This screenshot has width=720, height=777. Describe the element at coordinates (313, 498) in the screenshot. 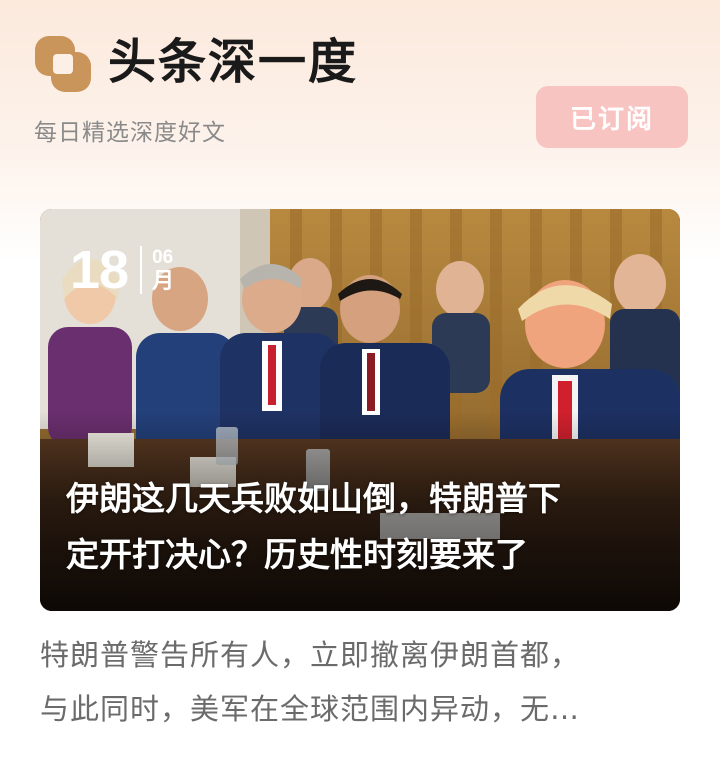

I see `article-title-line: 伊朗这几天兵败如山倒，特朗普下` at that location.